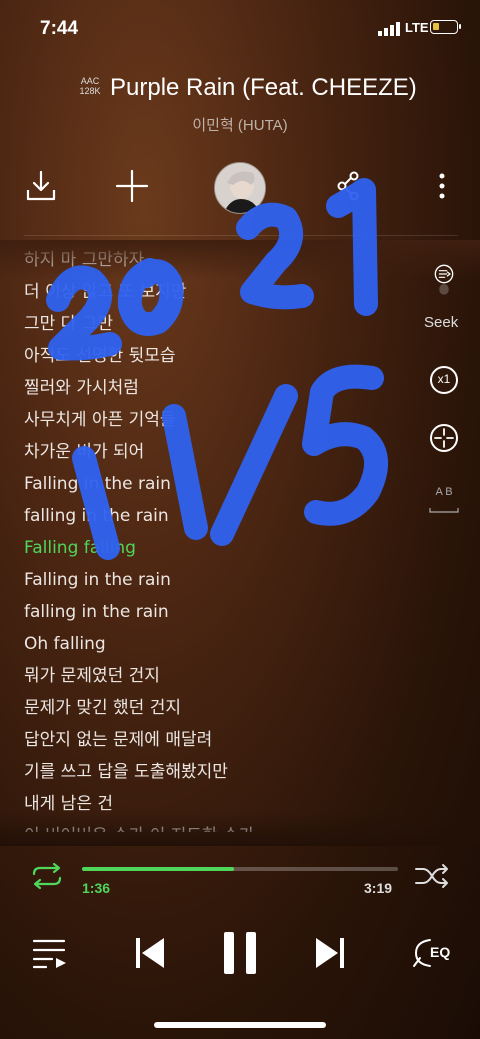 The image size is (480, 1039). What do you see at coordinates (444, 492) in the screenshot?
I see `ab-label: A B` at bounding box center [444, 492].